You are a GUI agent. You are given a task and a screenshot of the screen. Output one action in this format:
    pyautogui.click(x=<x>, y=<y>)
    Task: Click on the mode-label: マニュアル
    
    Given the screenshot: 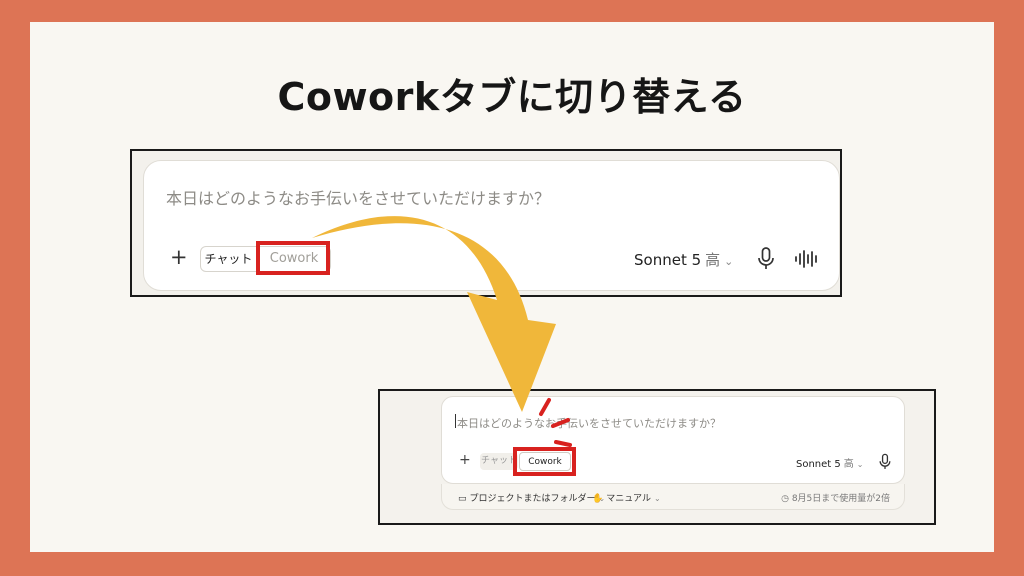 What is the action you would take?
    pyautogui.click(x=628, y=499)
    